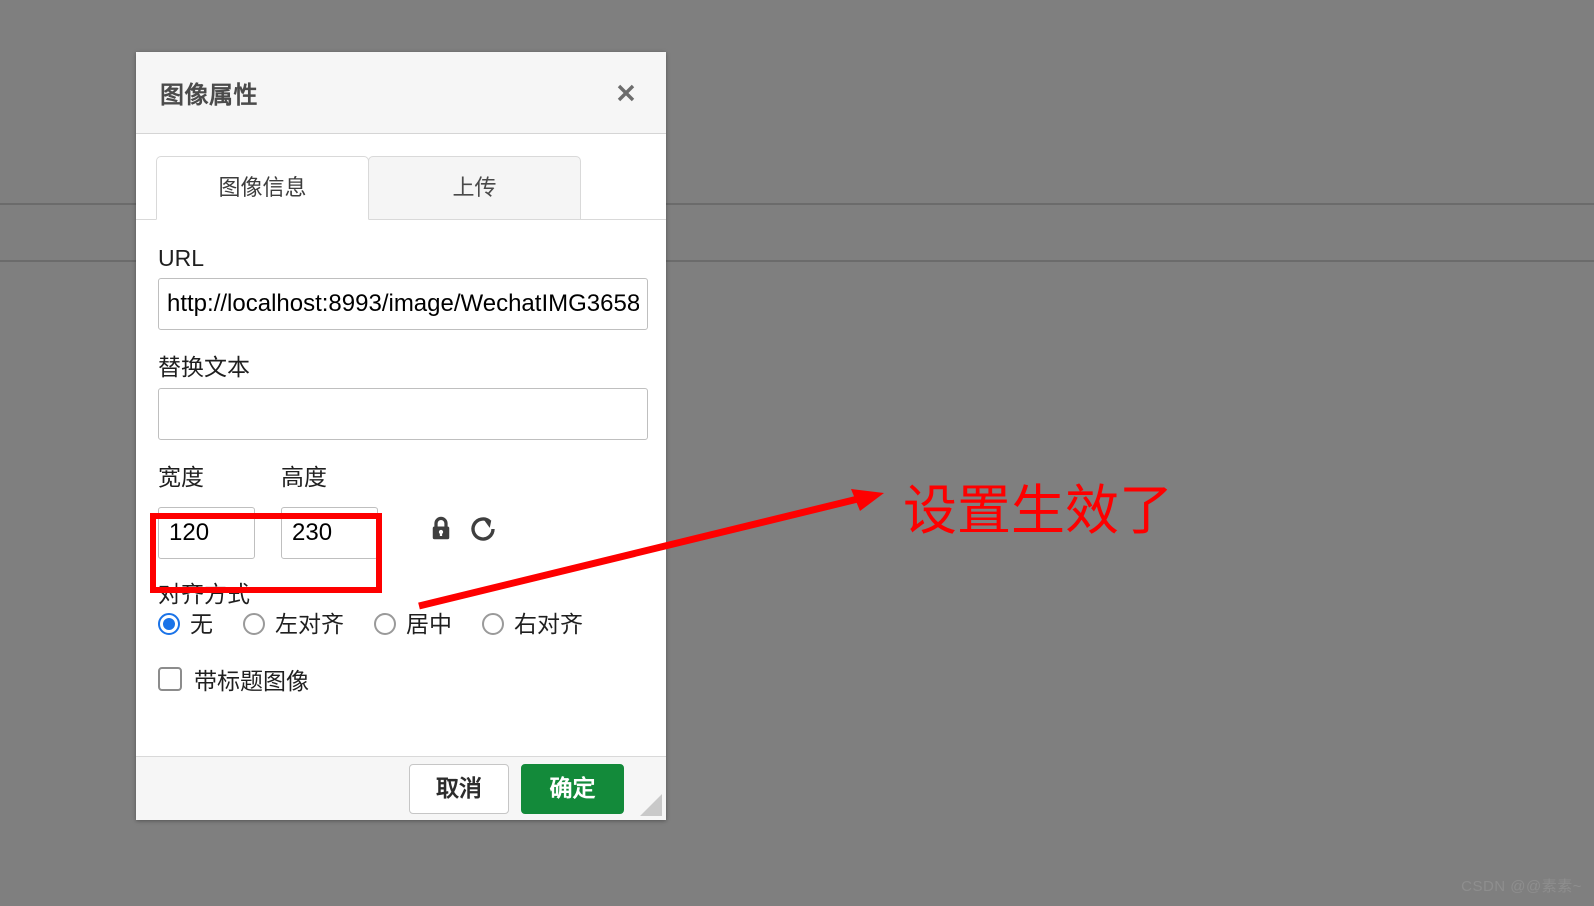 The height and width of the screenshot is (906, 1594). I want to click on size-field-group: 宽度 高度, so click(401, 511).